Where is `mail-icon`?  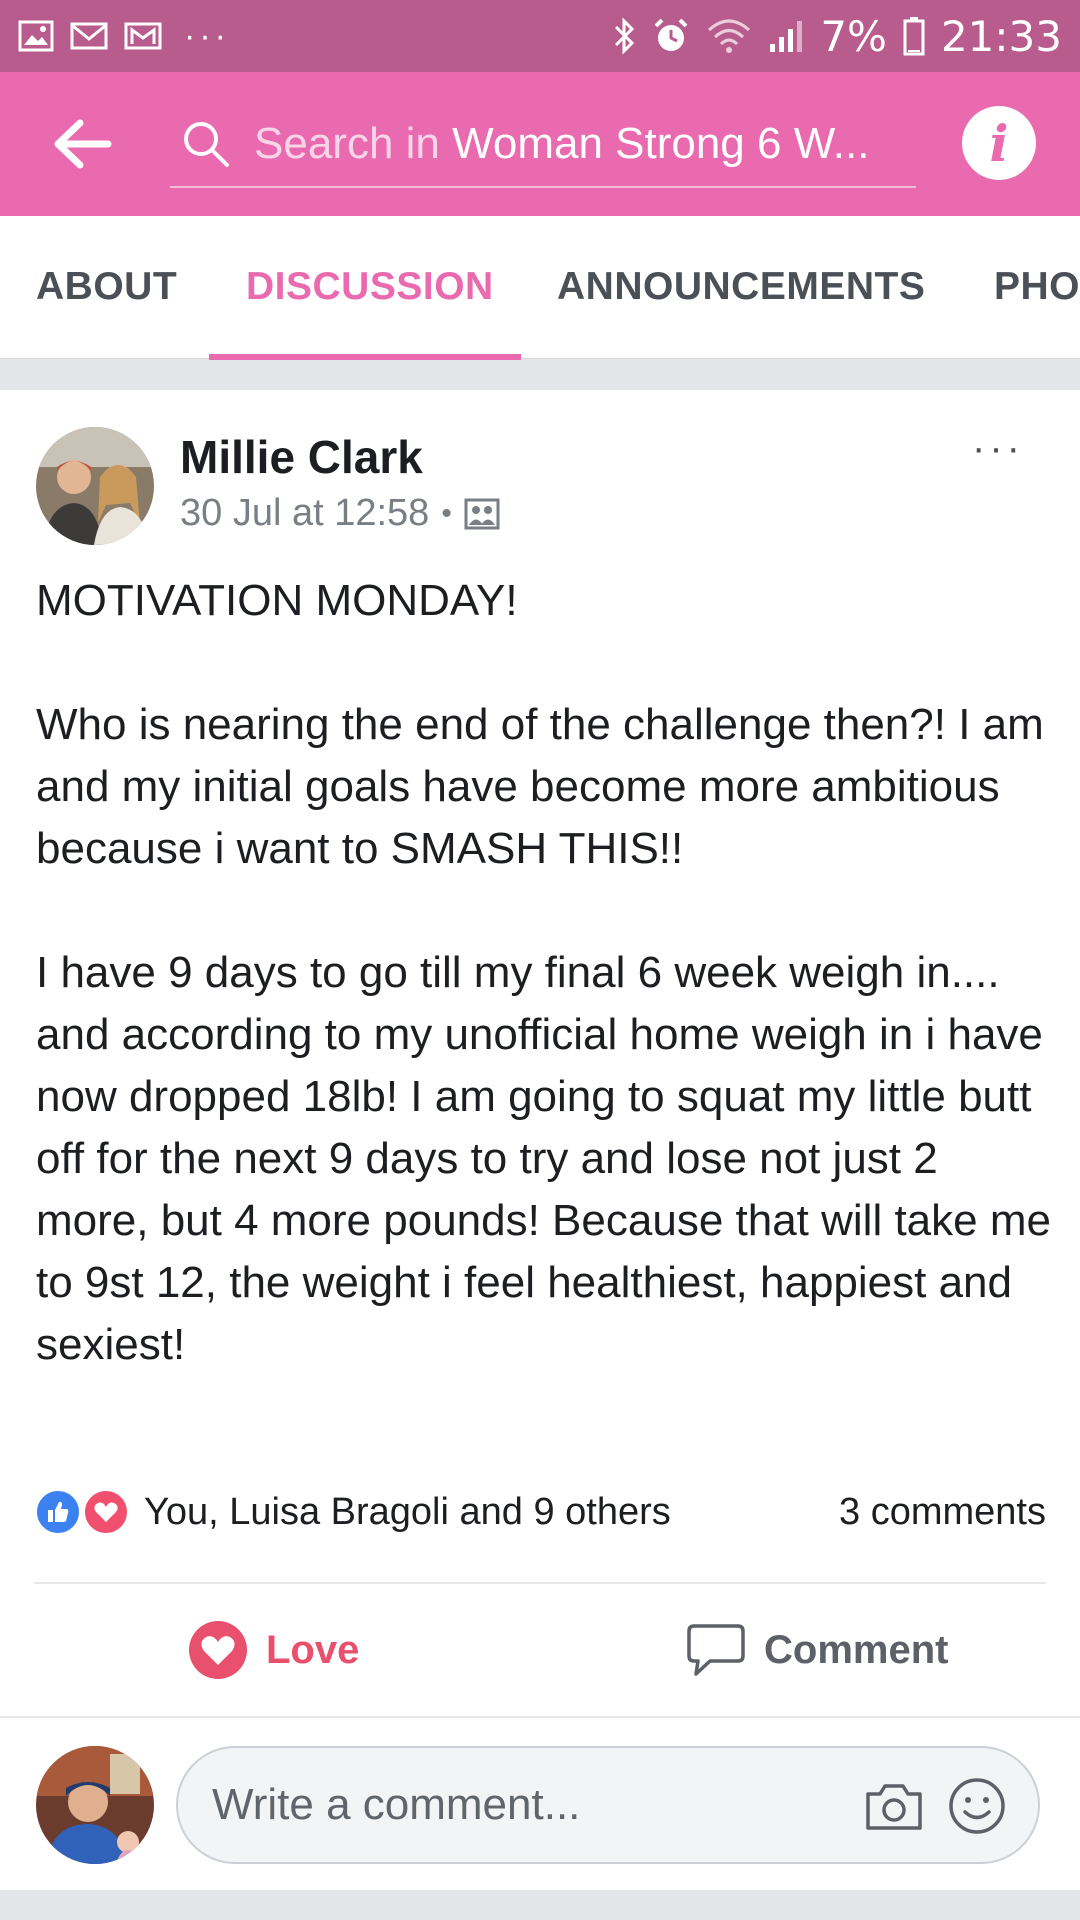 mail-icon is located at coordinates (89, 36).